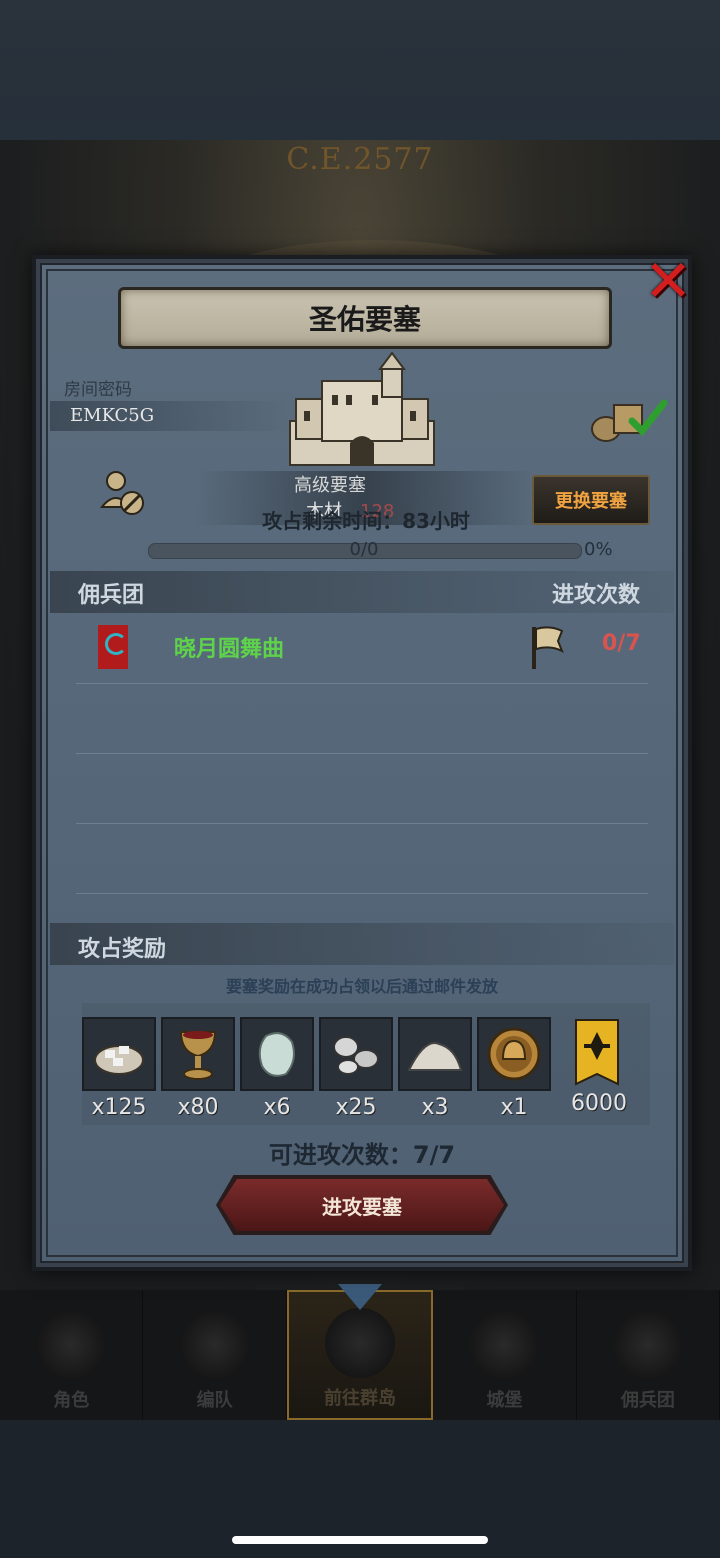 The width and height of the screenshot is (720, 1558). What do you see at coordinates (71, 1345) in the screenshot?
I see `knight-icon` at bounding box center [71, 1345].